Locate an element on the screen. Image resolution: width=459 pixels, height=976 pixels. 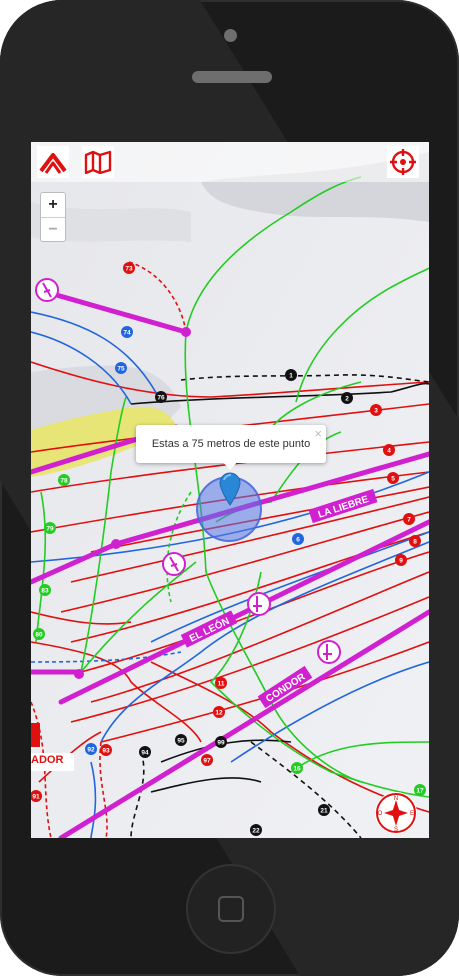
trail-marker: 74 is located at coordinates (127, 332).